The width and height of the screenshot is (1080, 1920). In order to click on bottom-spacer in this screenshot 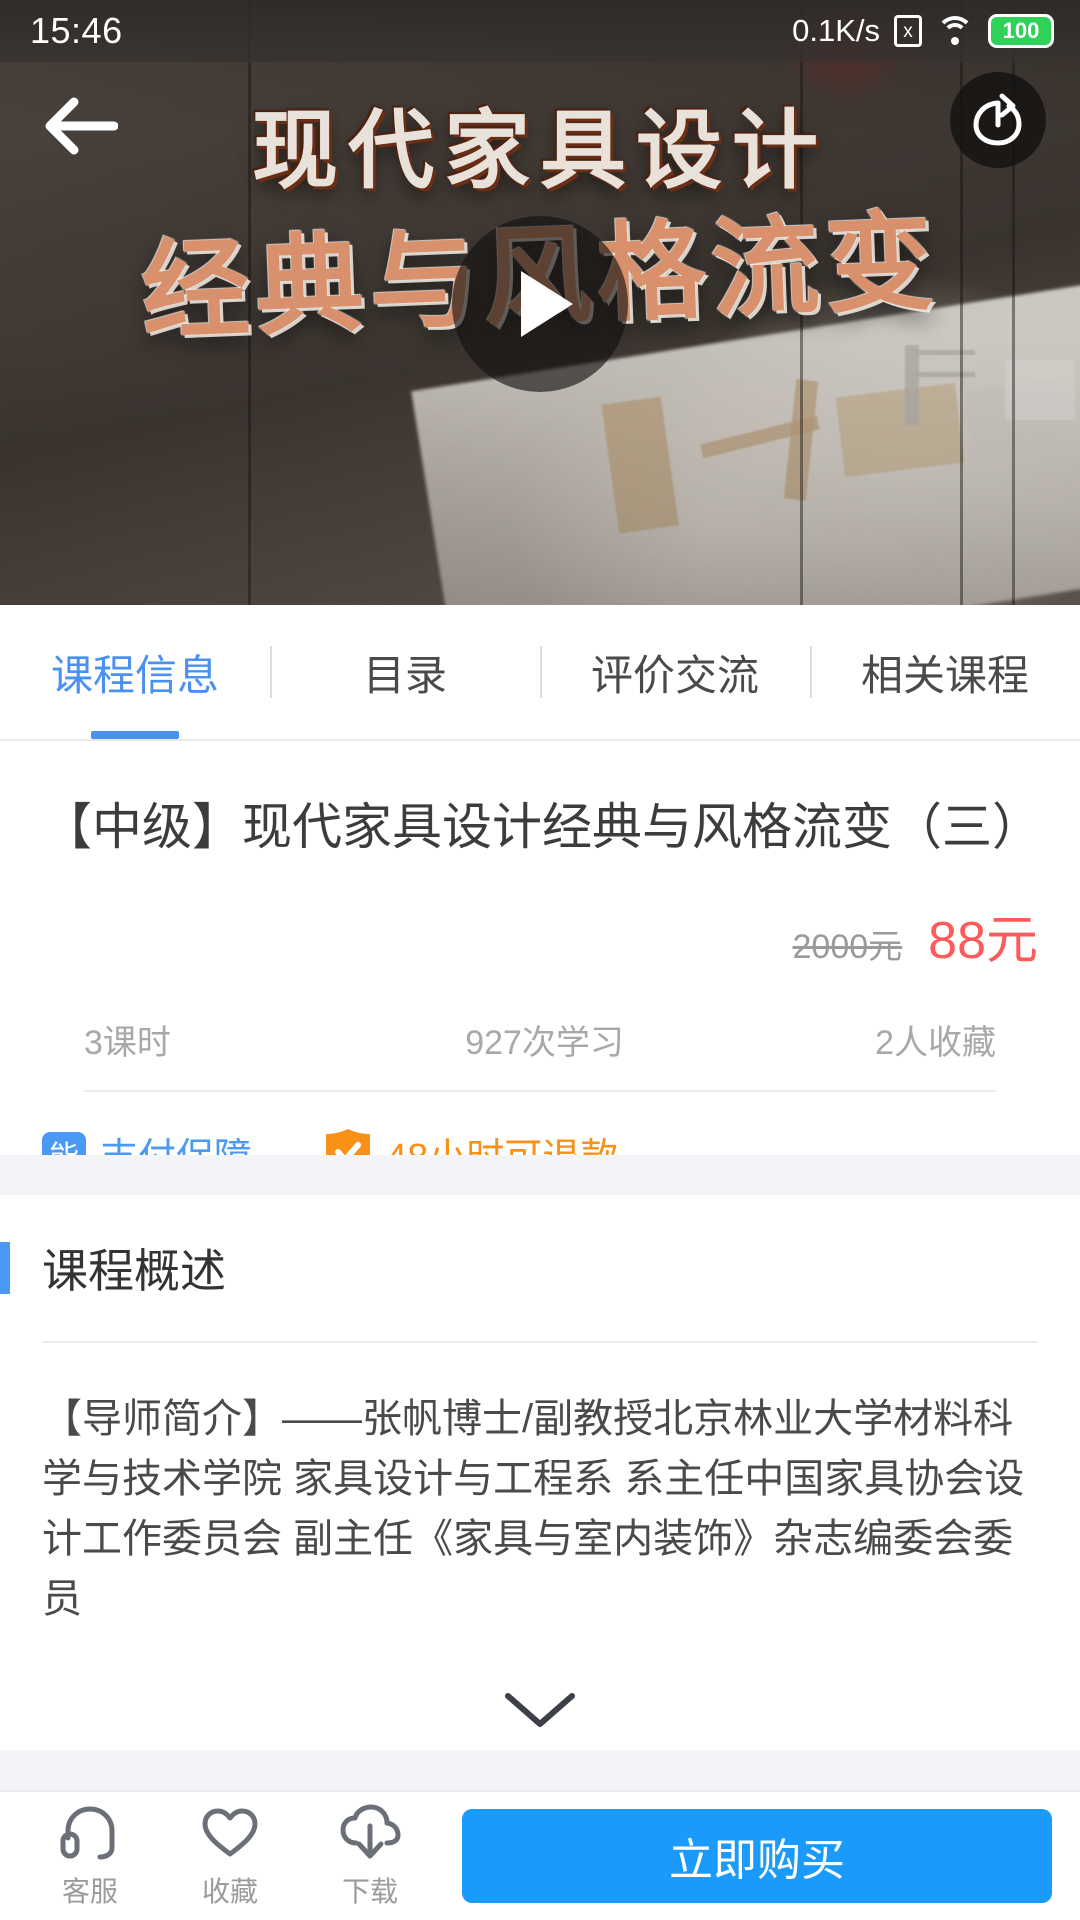, I will do `click(540, 1770)`.